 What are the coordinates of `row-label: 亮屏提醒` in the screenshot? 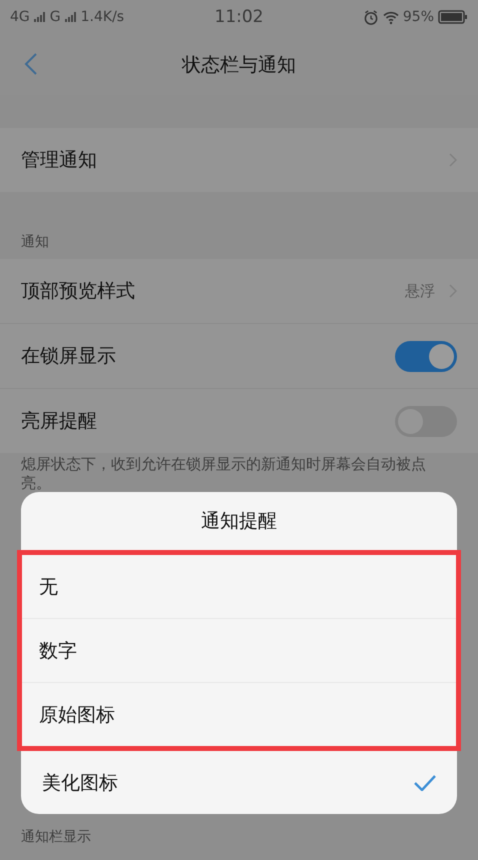 It's located at (59, 421).